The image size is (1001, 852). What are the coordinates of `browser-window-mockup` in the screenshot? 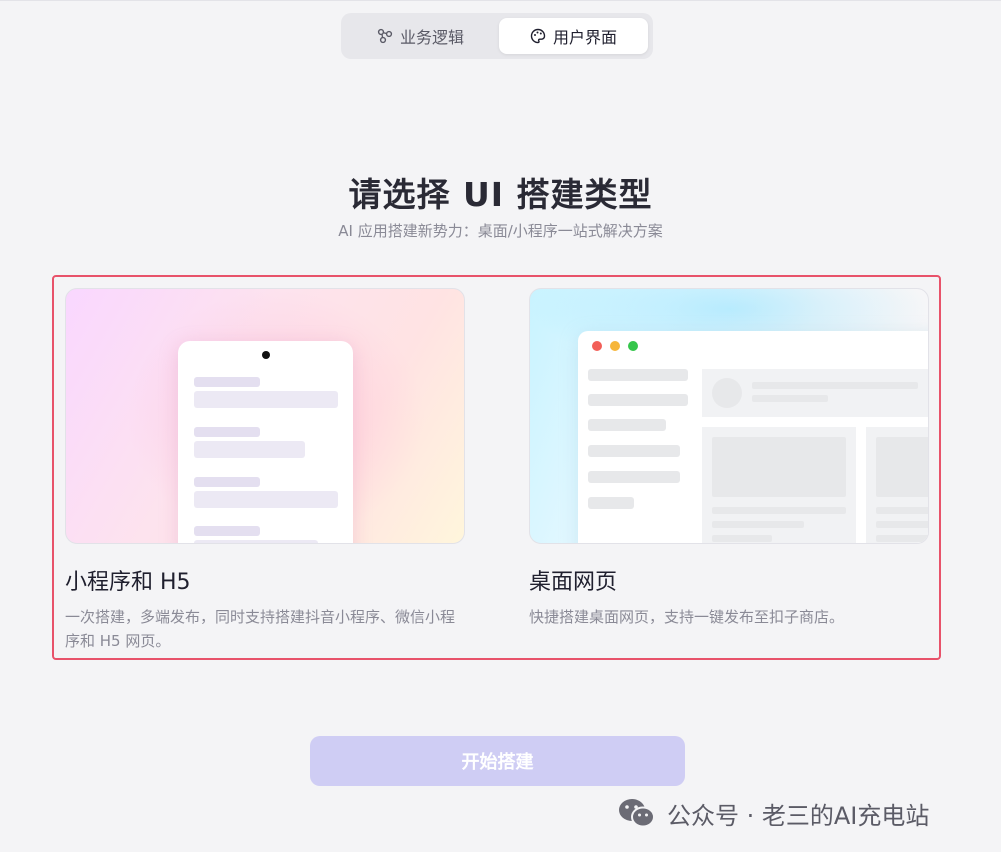 It's located at (753, 437).